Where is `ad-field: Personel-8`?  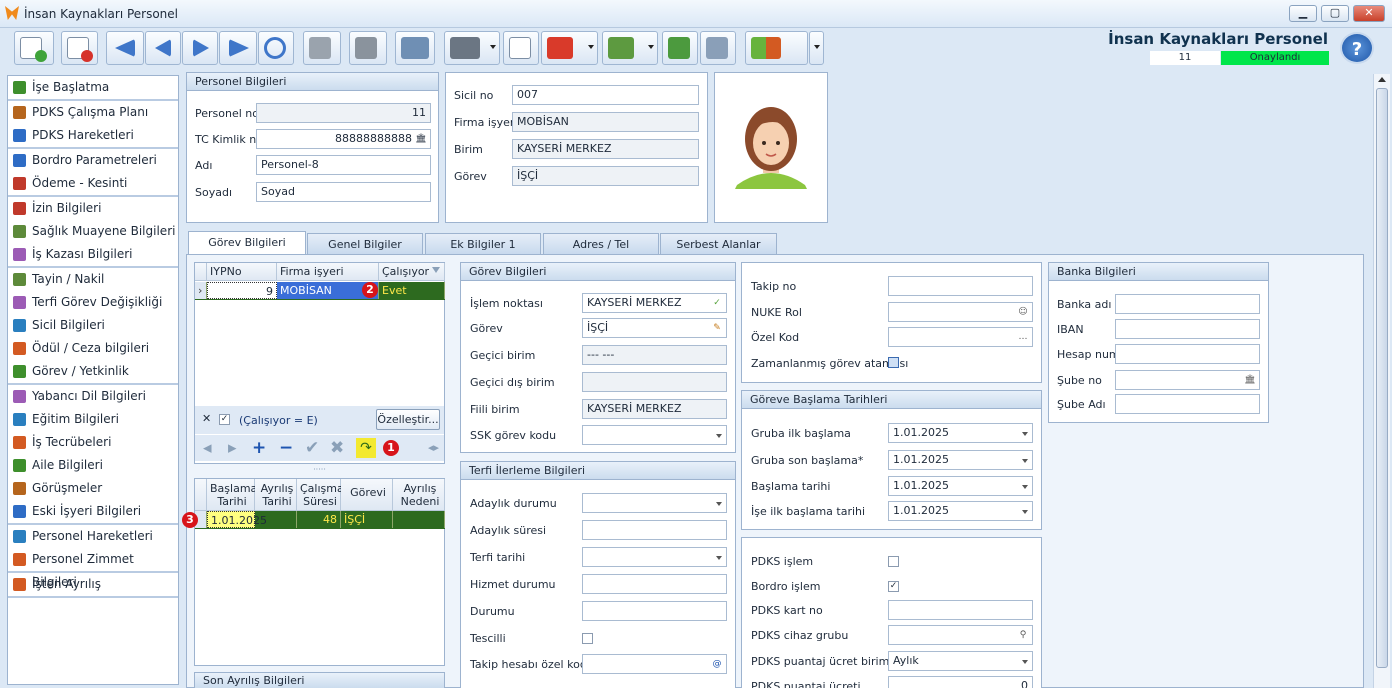
ad-field: Personel-8 is located at coordinates (343, 165).